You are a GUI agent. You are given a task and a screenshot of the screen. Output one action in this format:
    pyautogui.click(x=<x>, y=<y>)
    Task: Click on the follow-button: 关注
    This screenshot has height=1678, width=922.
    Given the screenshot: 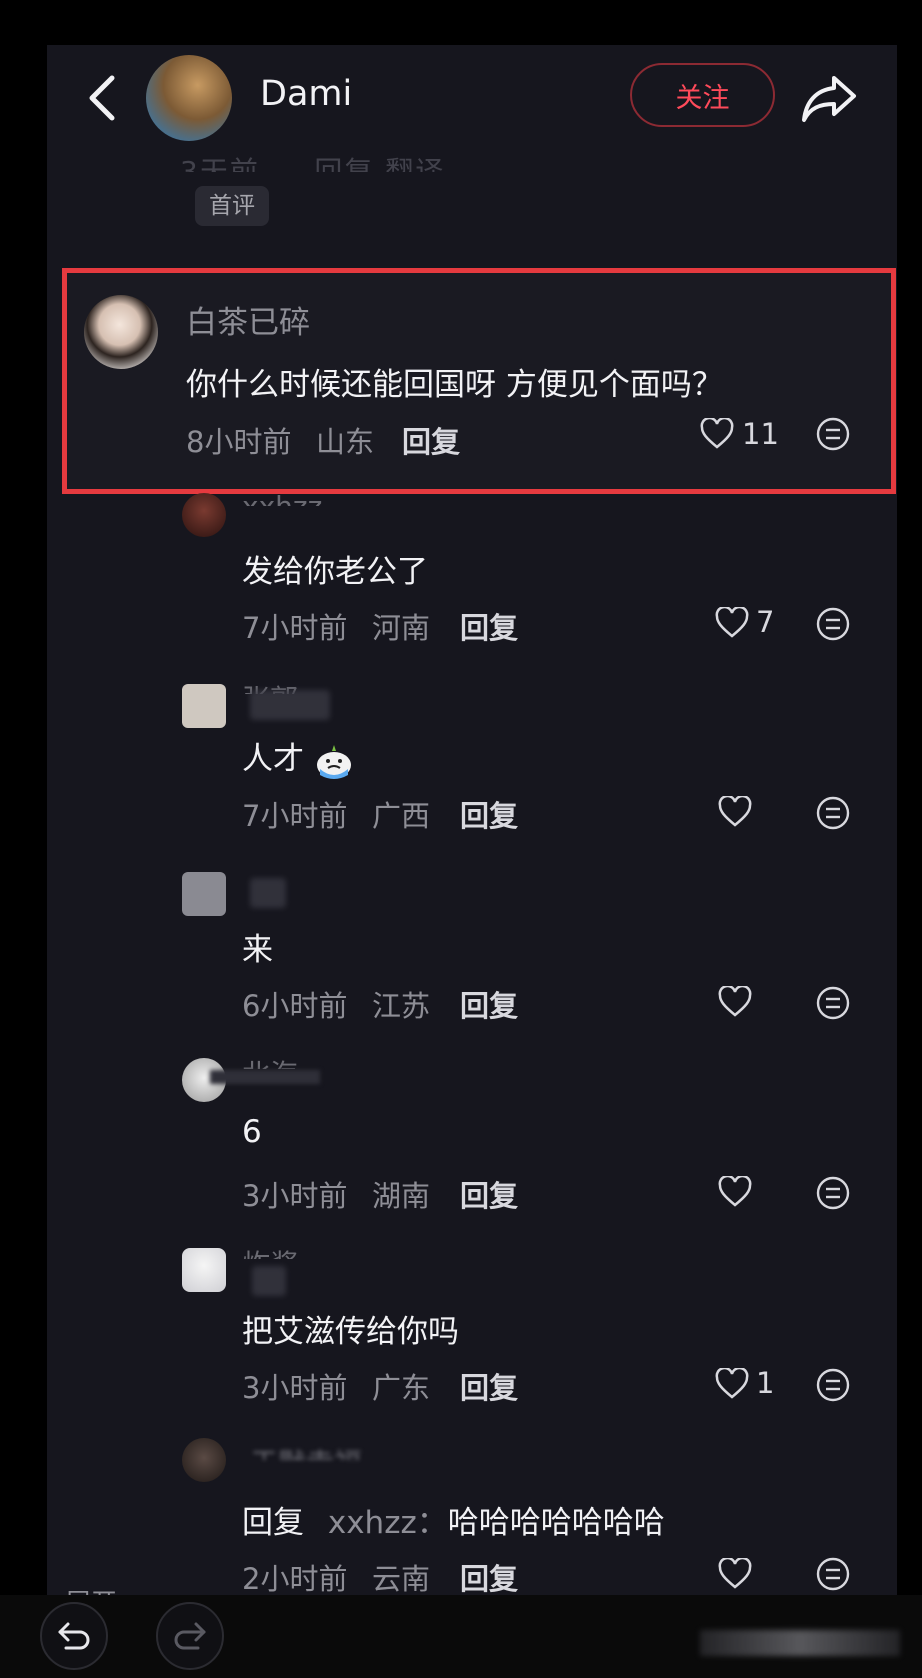 What is the action you would take?
    pyautogui.click(x=702, y=95)
    